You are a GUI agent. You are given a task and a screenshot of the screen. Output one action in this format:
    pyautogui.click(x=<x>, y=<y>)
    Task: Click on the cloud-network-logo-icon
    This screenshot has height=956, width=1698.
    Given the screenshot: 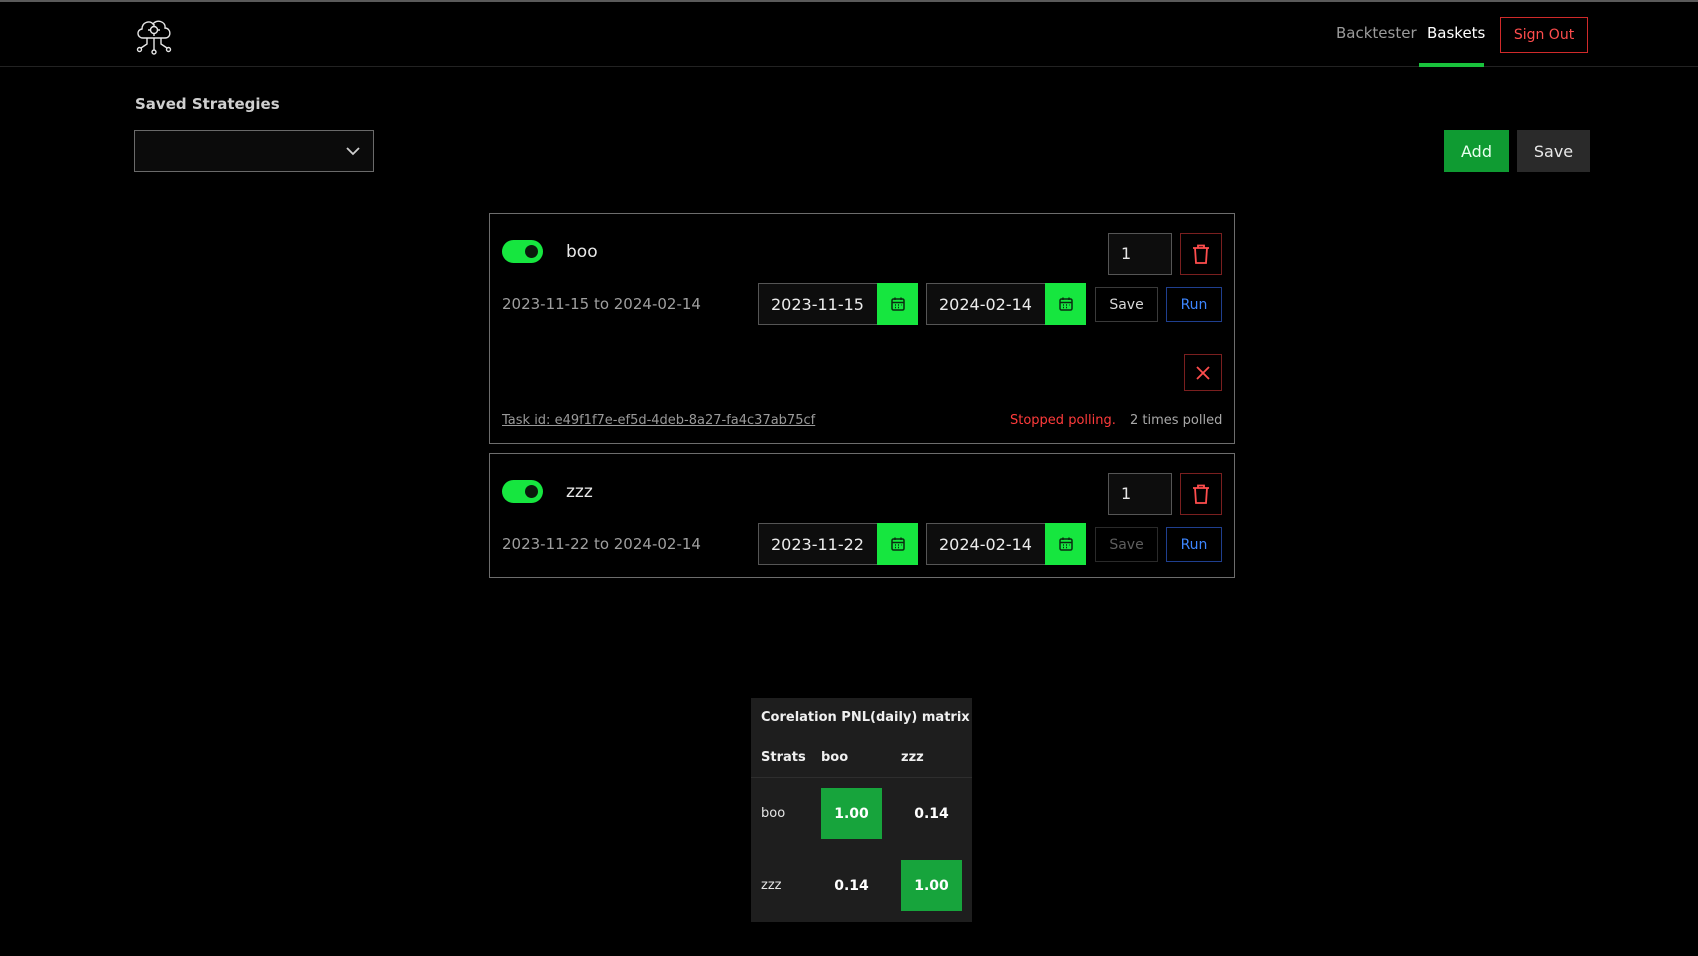 What is the action you would take?
    pyautogui.click(x=154, y=36)
    